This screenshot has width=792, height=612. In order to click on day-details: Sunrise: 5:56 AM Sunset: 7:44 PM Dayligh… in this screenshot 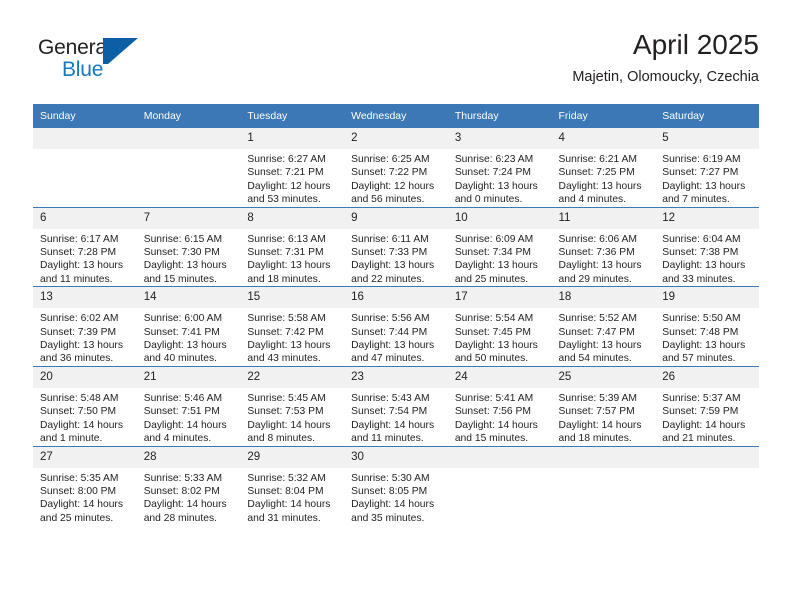, I will do `click(396, 337)`.